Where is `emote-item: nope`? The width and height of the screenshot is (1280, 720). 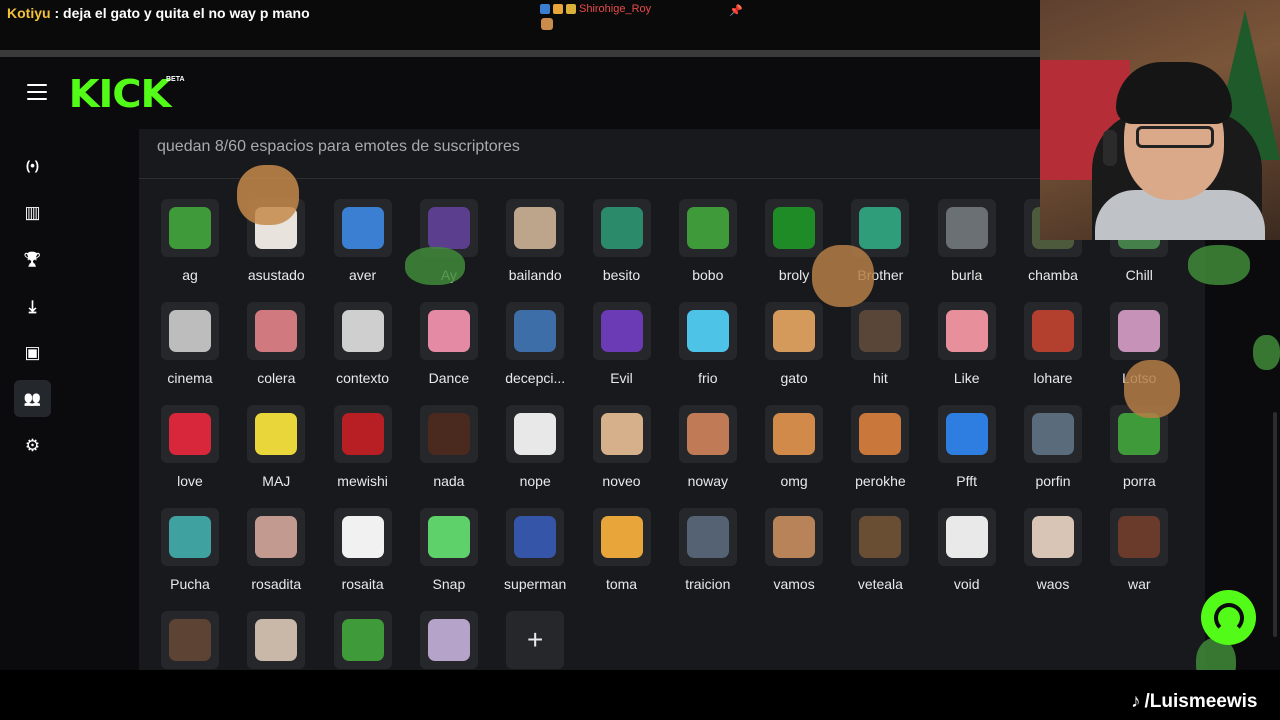
emote-item: nope is located at coordinates (535, 450).